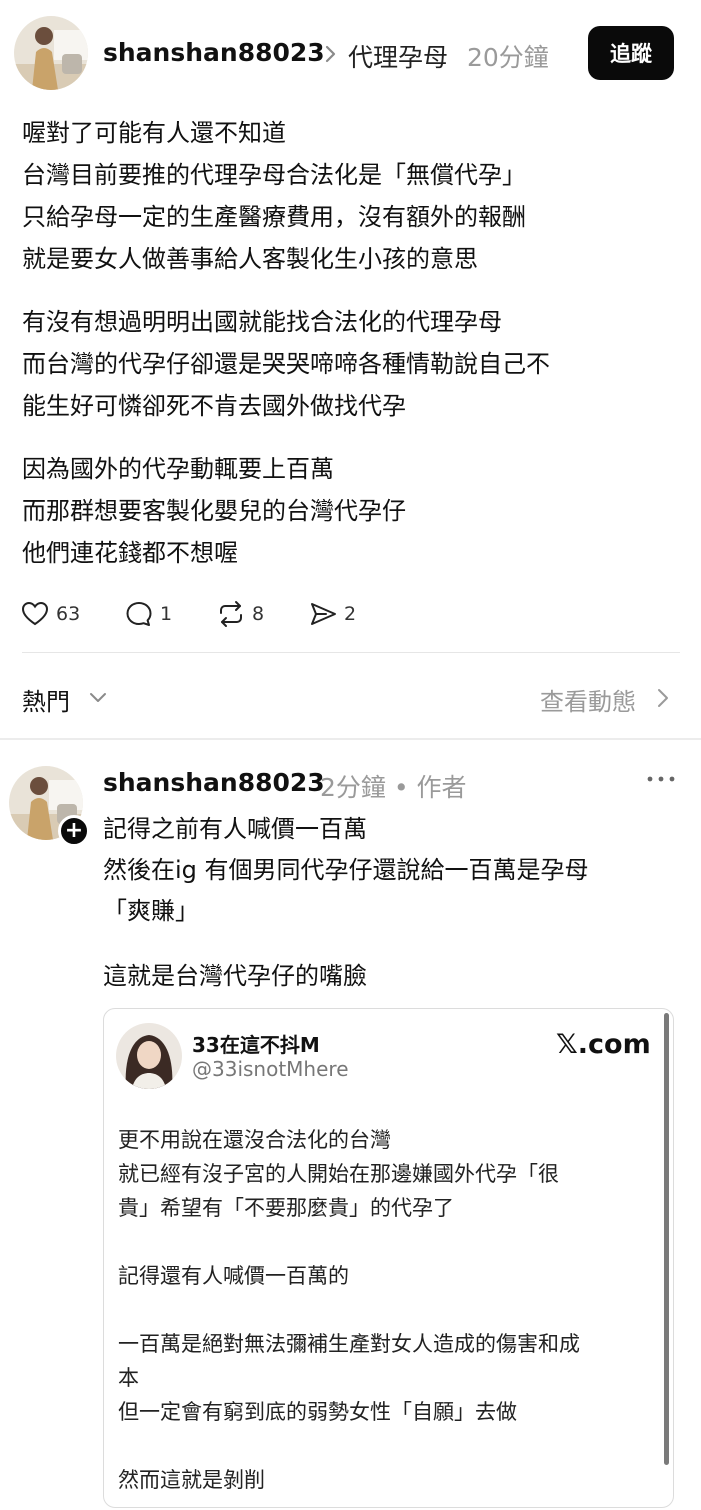  I want to click on post-actions: 63 1 8 2, so click(220, 614).